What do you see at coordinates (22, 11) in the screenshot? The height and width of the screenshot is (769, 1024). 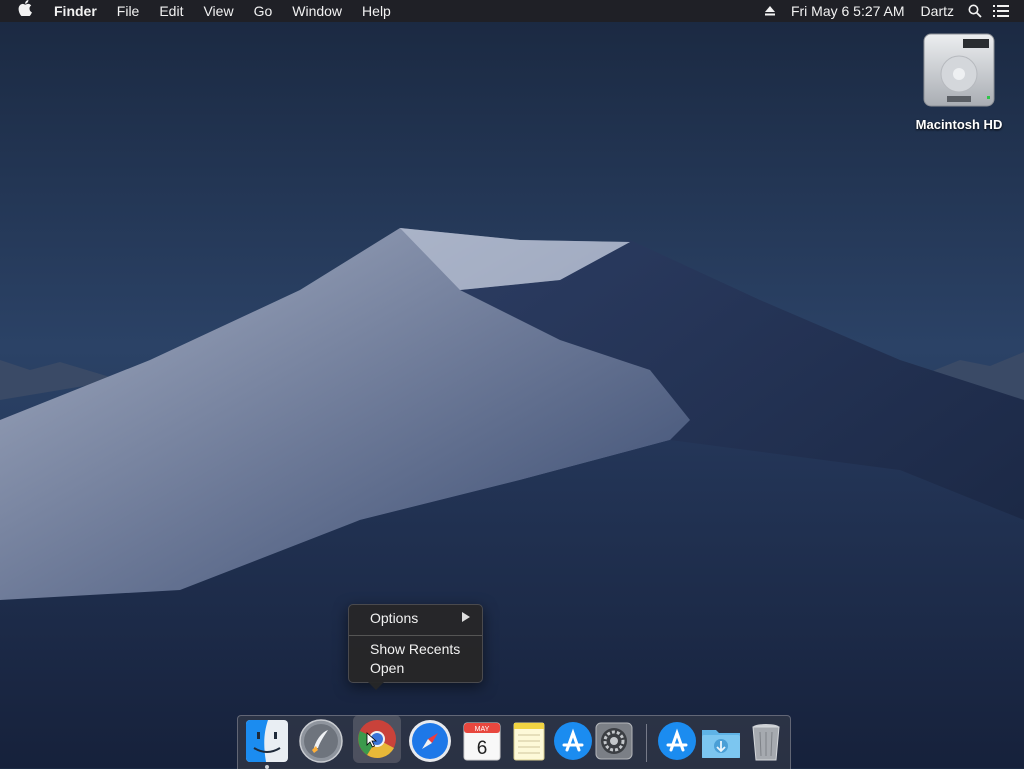 I see `apple-menu-icon` at bounding box center [22, 11].